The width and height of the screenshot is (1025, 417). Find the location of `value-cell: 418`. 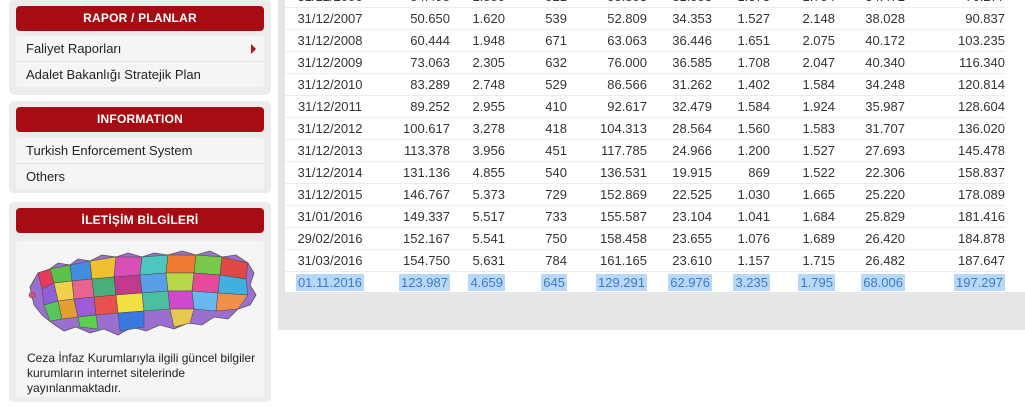

value-cell: 418 is located at coordinates (536, 128).